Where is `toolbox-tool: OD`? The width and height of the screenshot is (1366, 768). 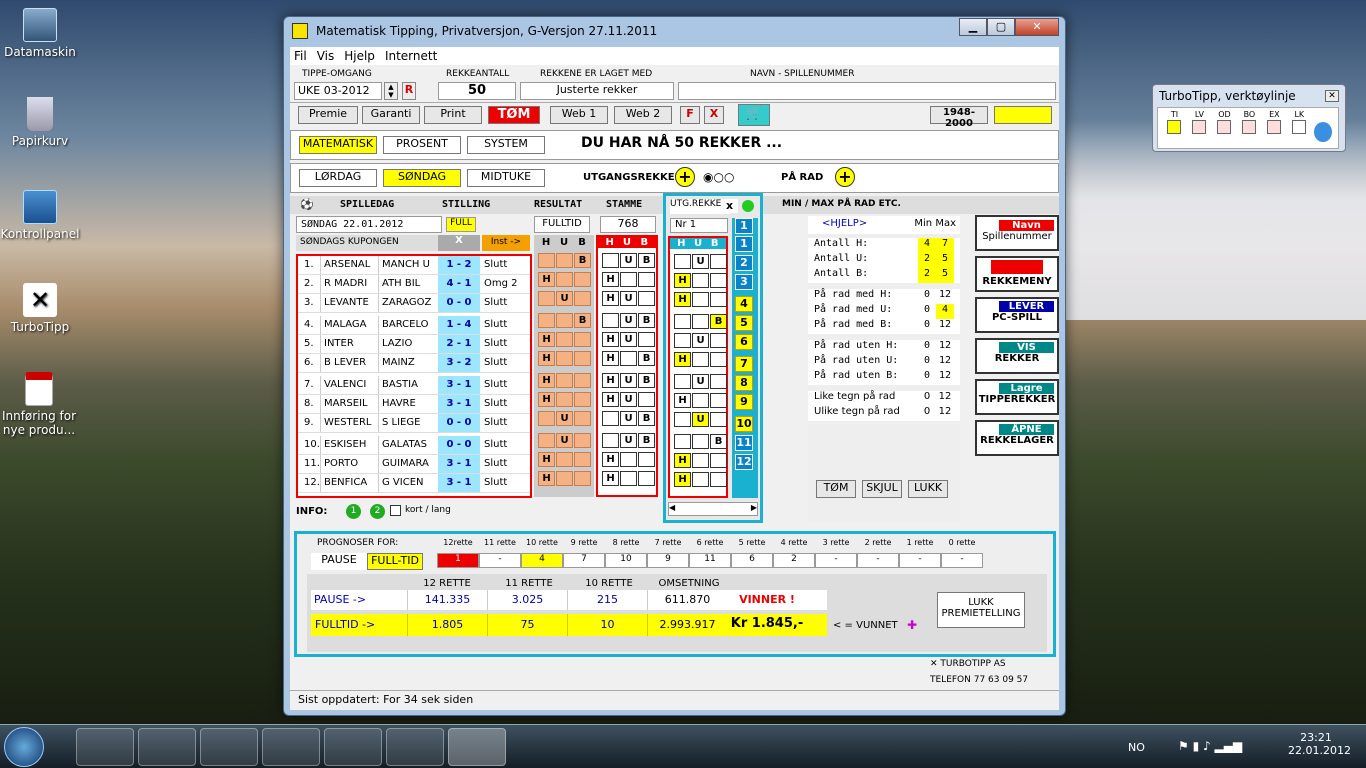
toolbox-tool: OD is located at coordinates (1224, 126).